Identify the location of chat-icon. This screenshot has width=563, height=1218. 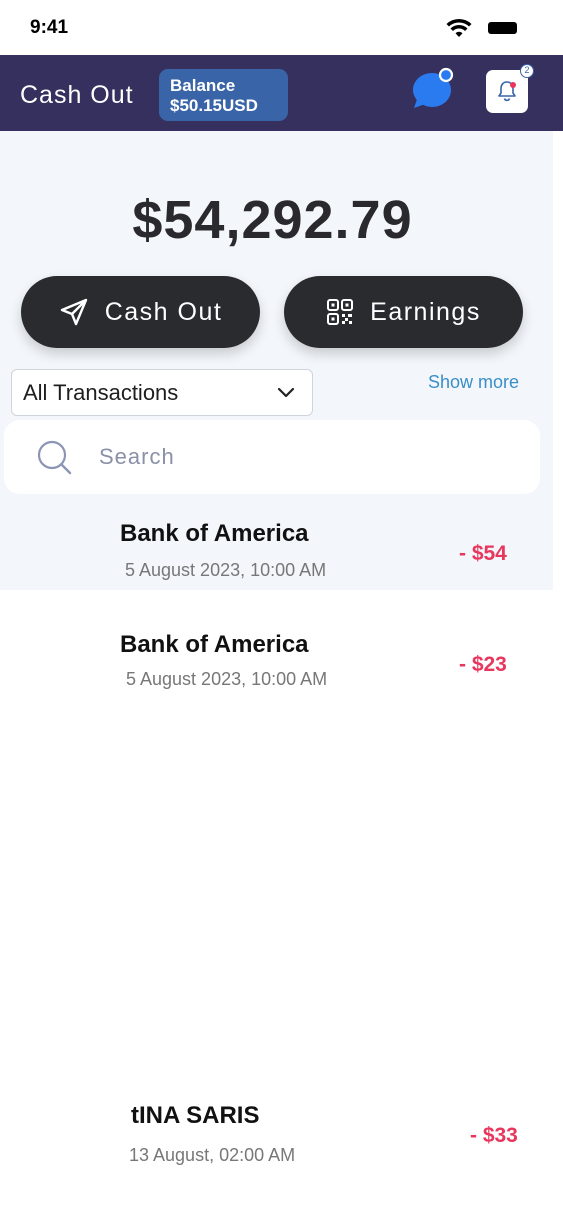
(433, 90).